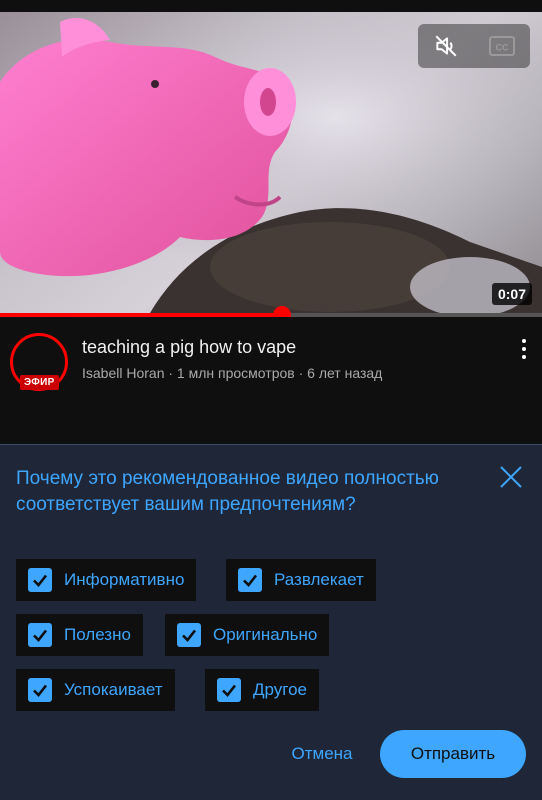  What do you see at coordinates (113, 689) in the screenshot?
I see `option-label: Успокаивает` at bounding box center [113, 689].